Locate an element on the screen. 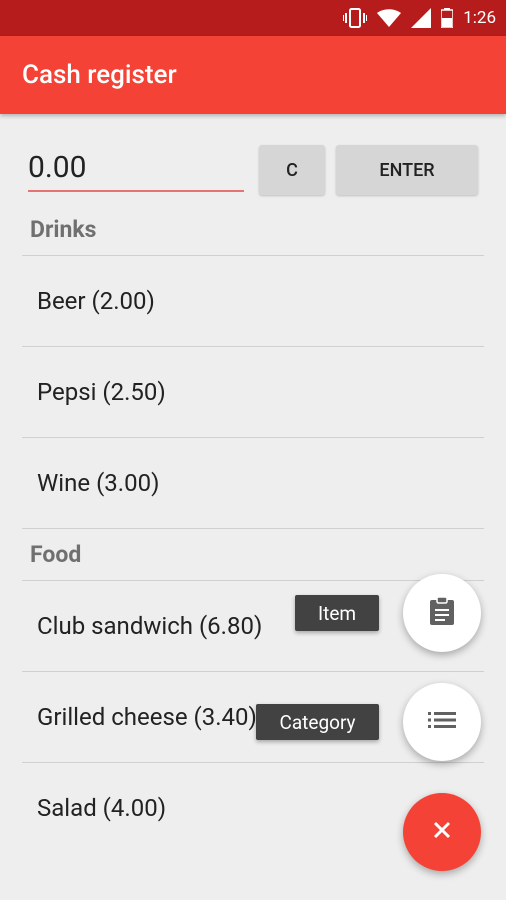 The height and width of the screenshot is (900, 506). add-category-fab is located at coordinates (442, 722).